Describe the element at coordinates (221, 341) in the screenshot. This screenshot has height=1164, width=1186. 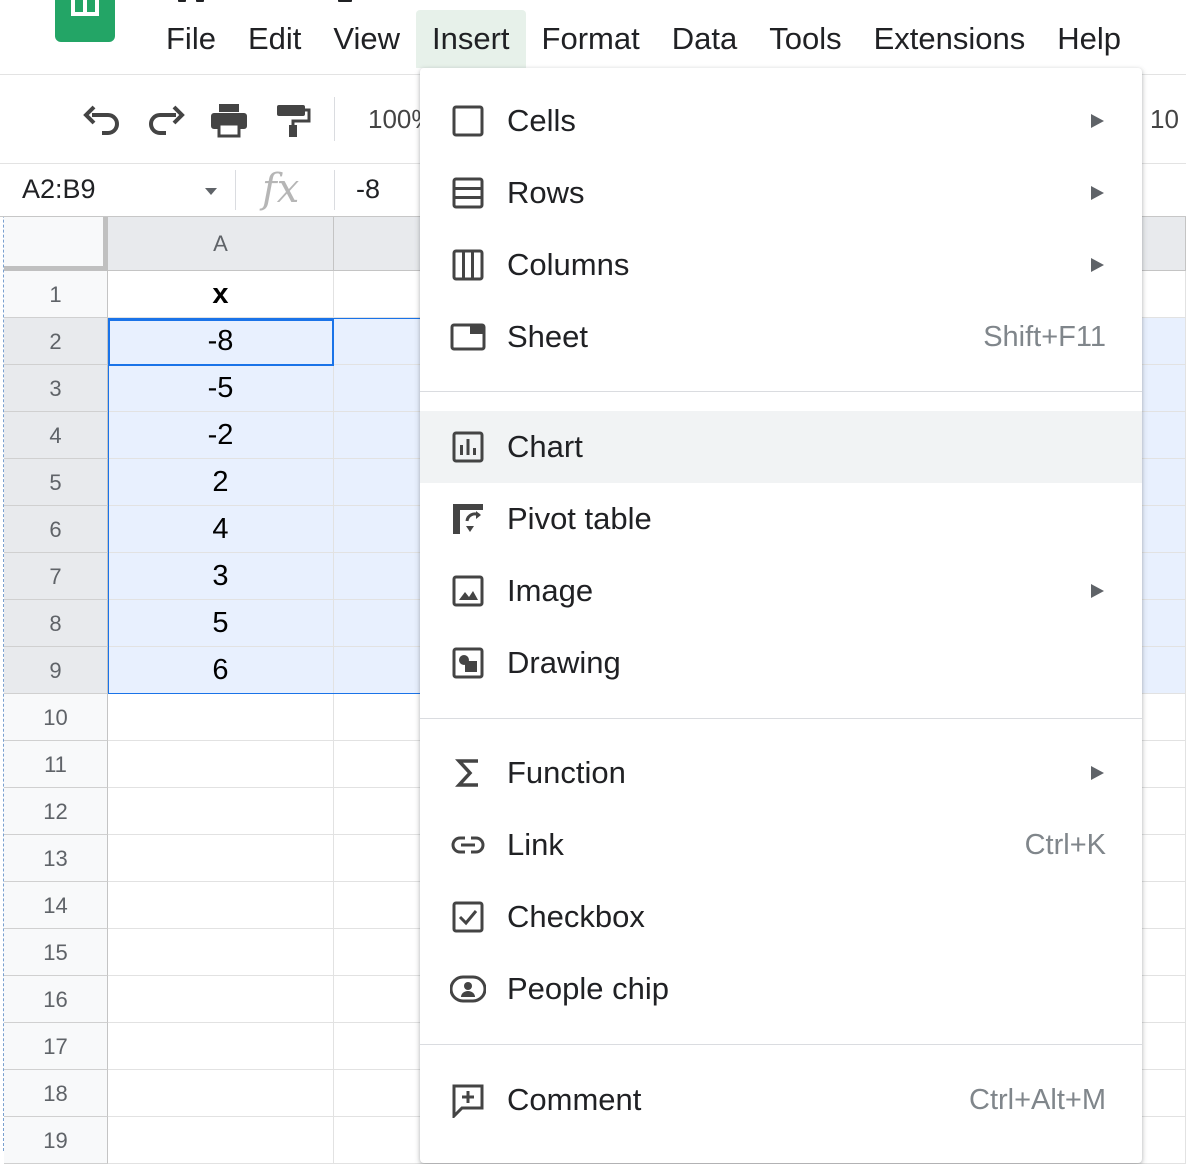
I see `cell-a: -8` at that location.